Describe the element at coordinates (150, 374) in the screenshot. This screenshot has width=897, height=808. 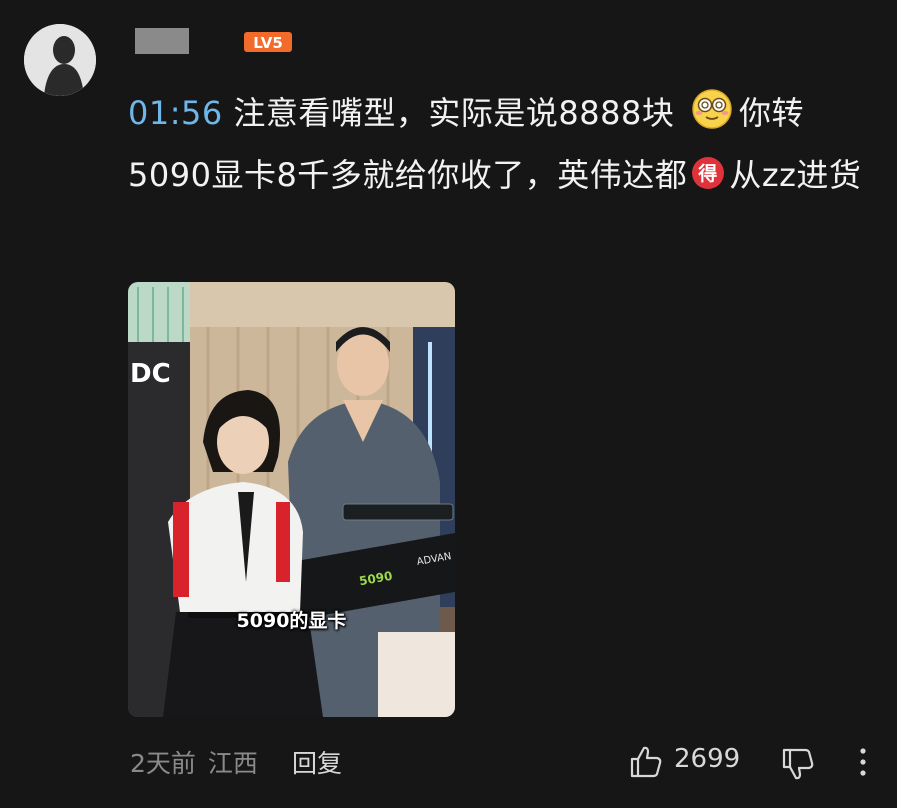
I see `svg-text: DC` at that location.